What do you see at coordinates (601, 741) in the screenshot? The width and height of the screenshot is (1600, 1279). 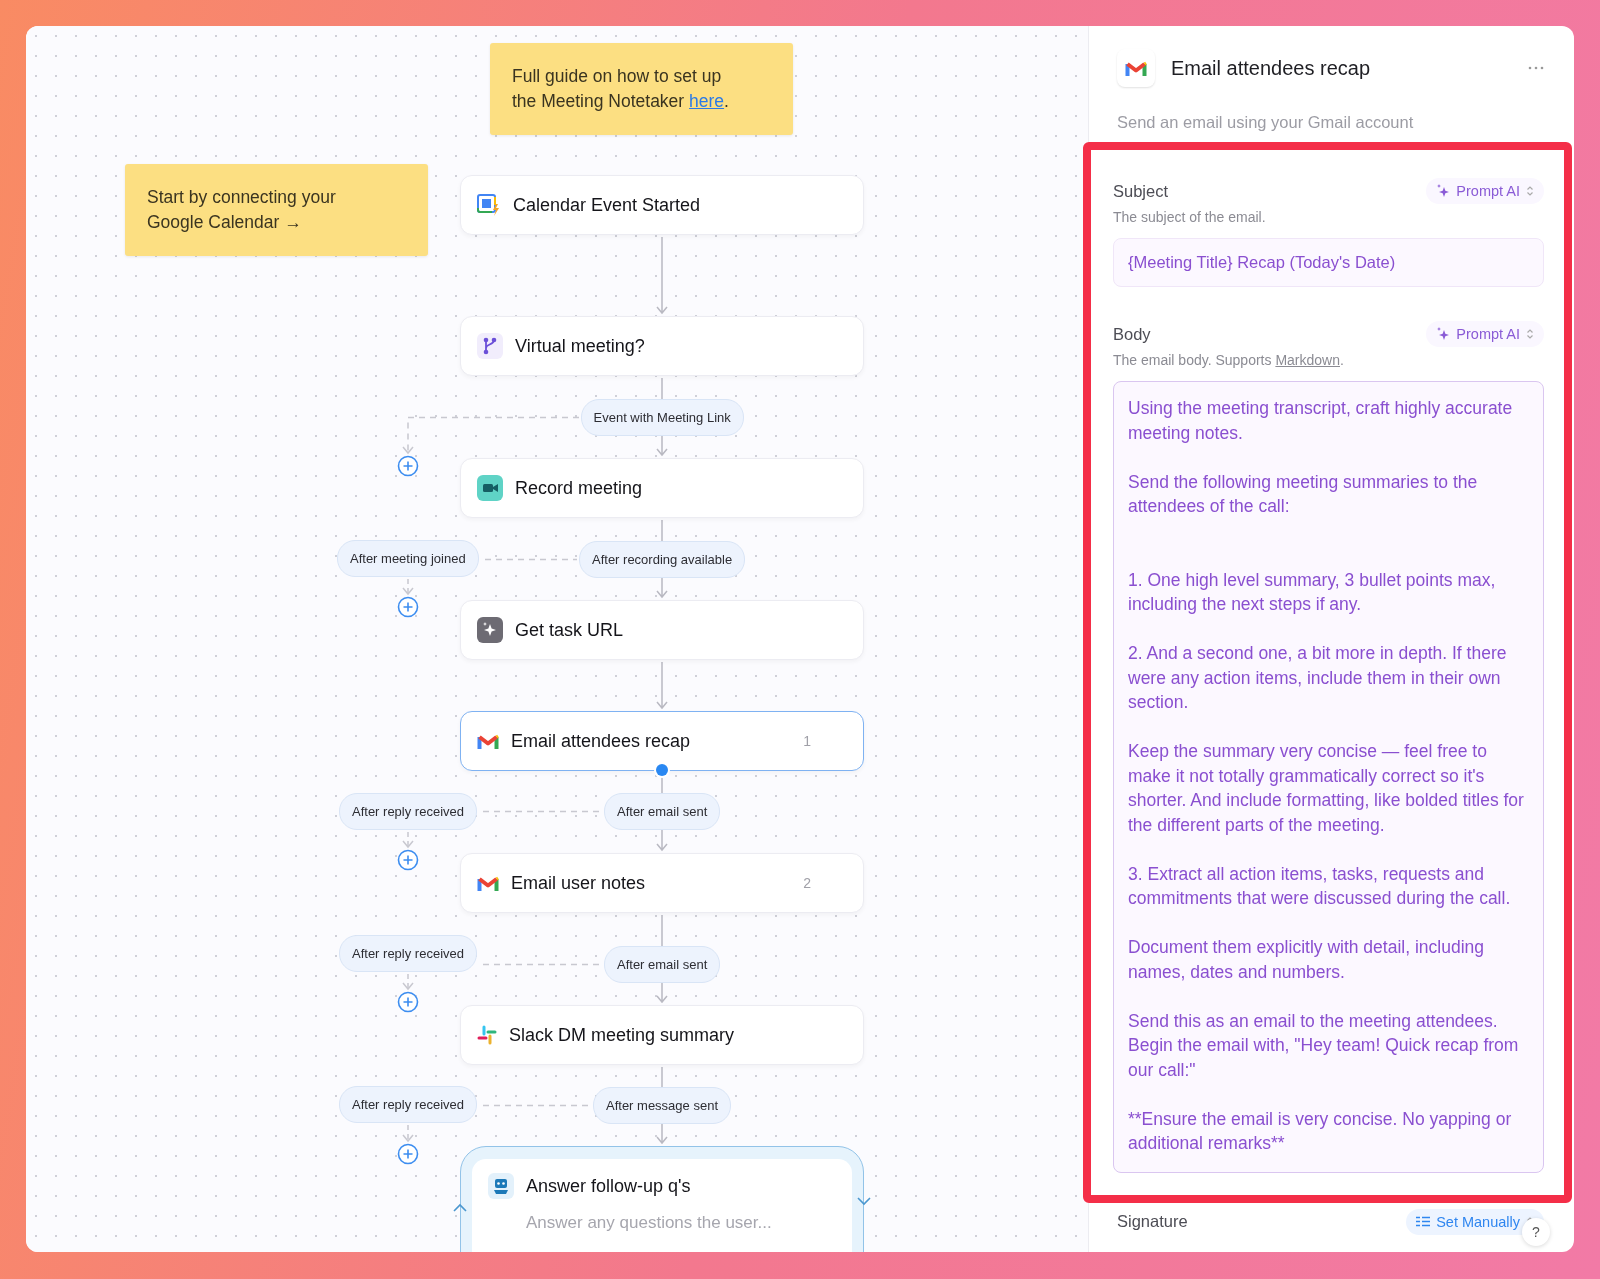 I see `step-title: Email attendees recap` at bounding box center [601, 741].